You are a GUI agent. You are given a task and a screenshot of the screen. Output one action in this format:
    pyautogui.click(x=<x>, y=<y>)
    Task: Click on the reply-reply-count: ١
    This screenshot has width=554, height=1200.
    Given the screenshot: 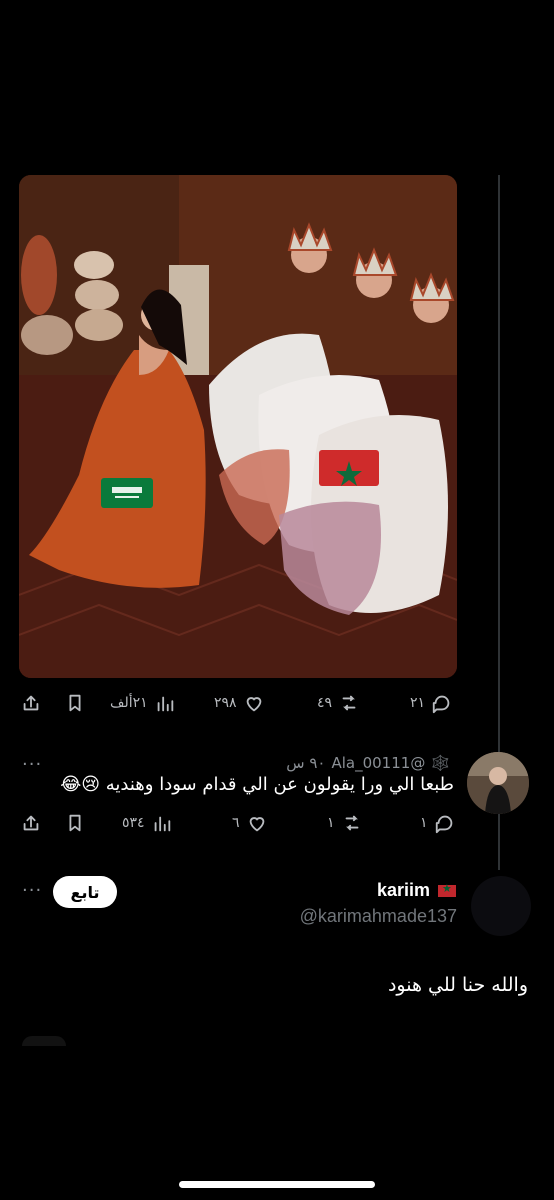 What is the action you would take?
    pyautogui.click(x=424, y=823)
    